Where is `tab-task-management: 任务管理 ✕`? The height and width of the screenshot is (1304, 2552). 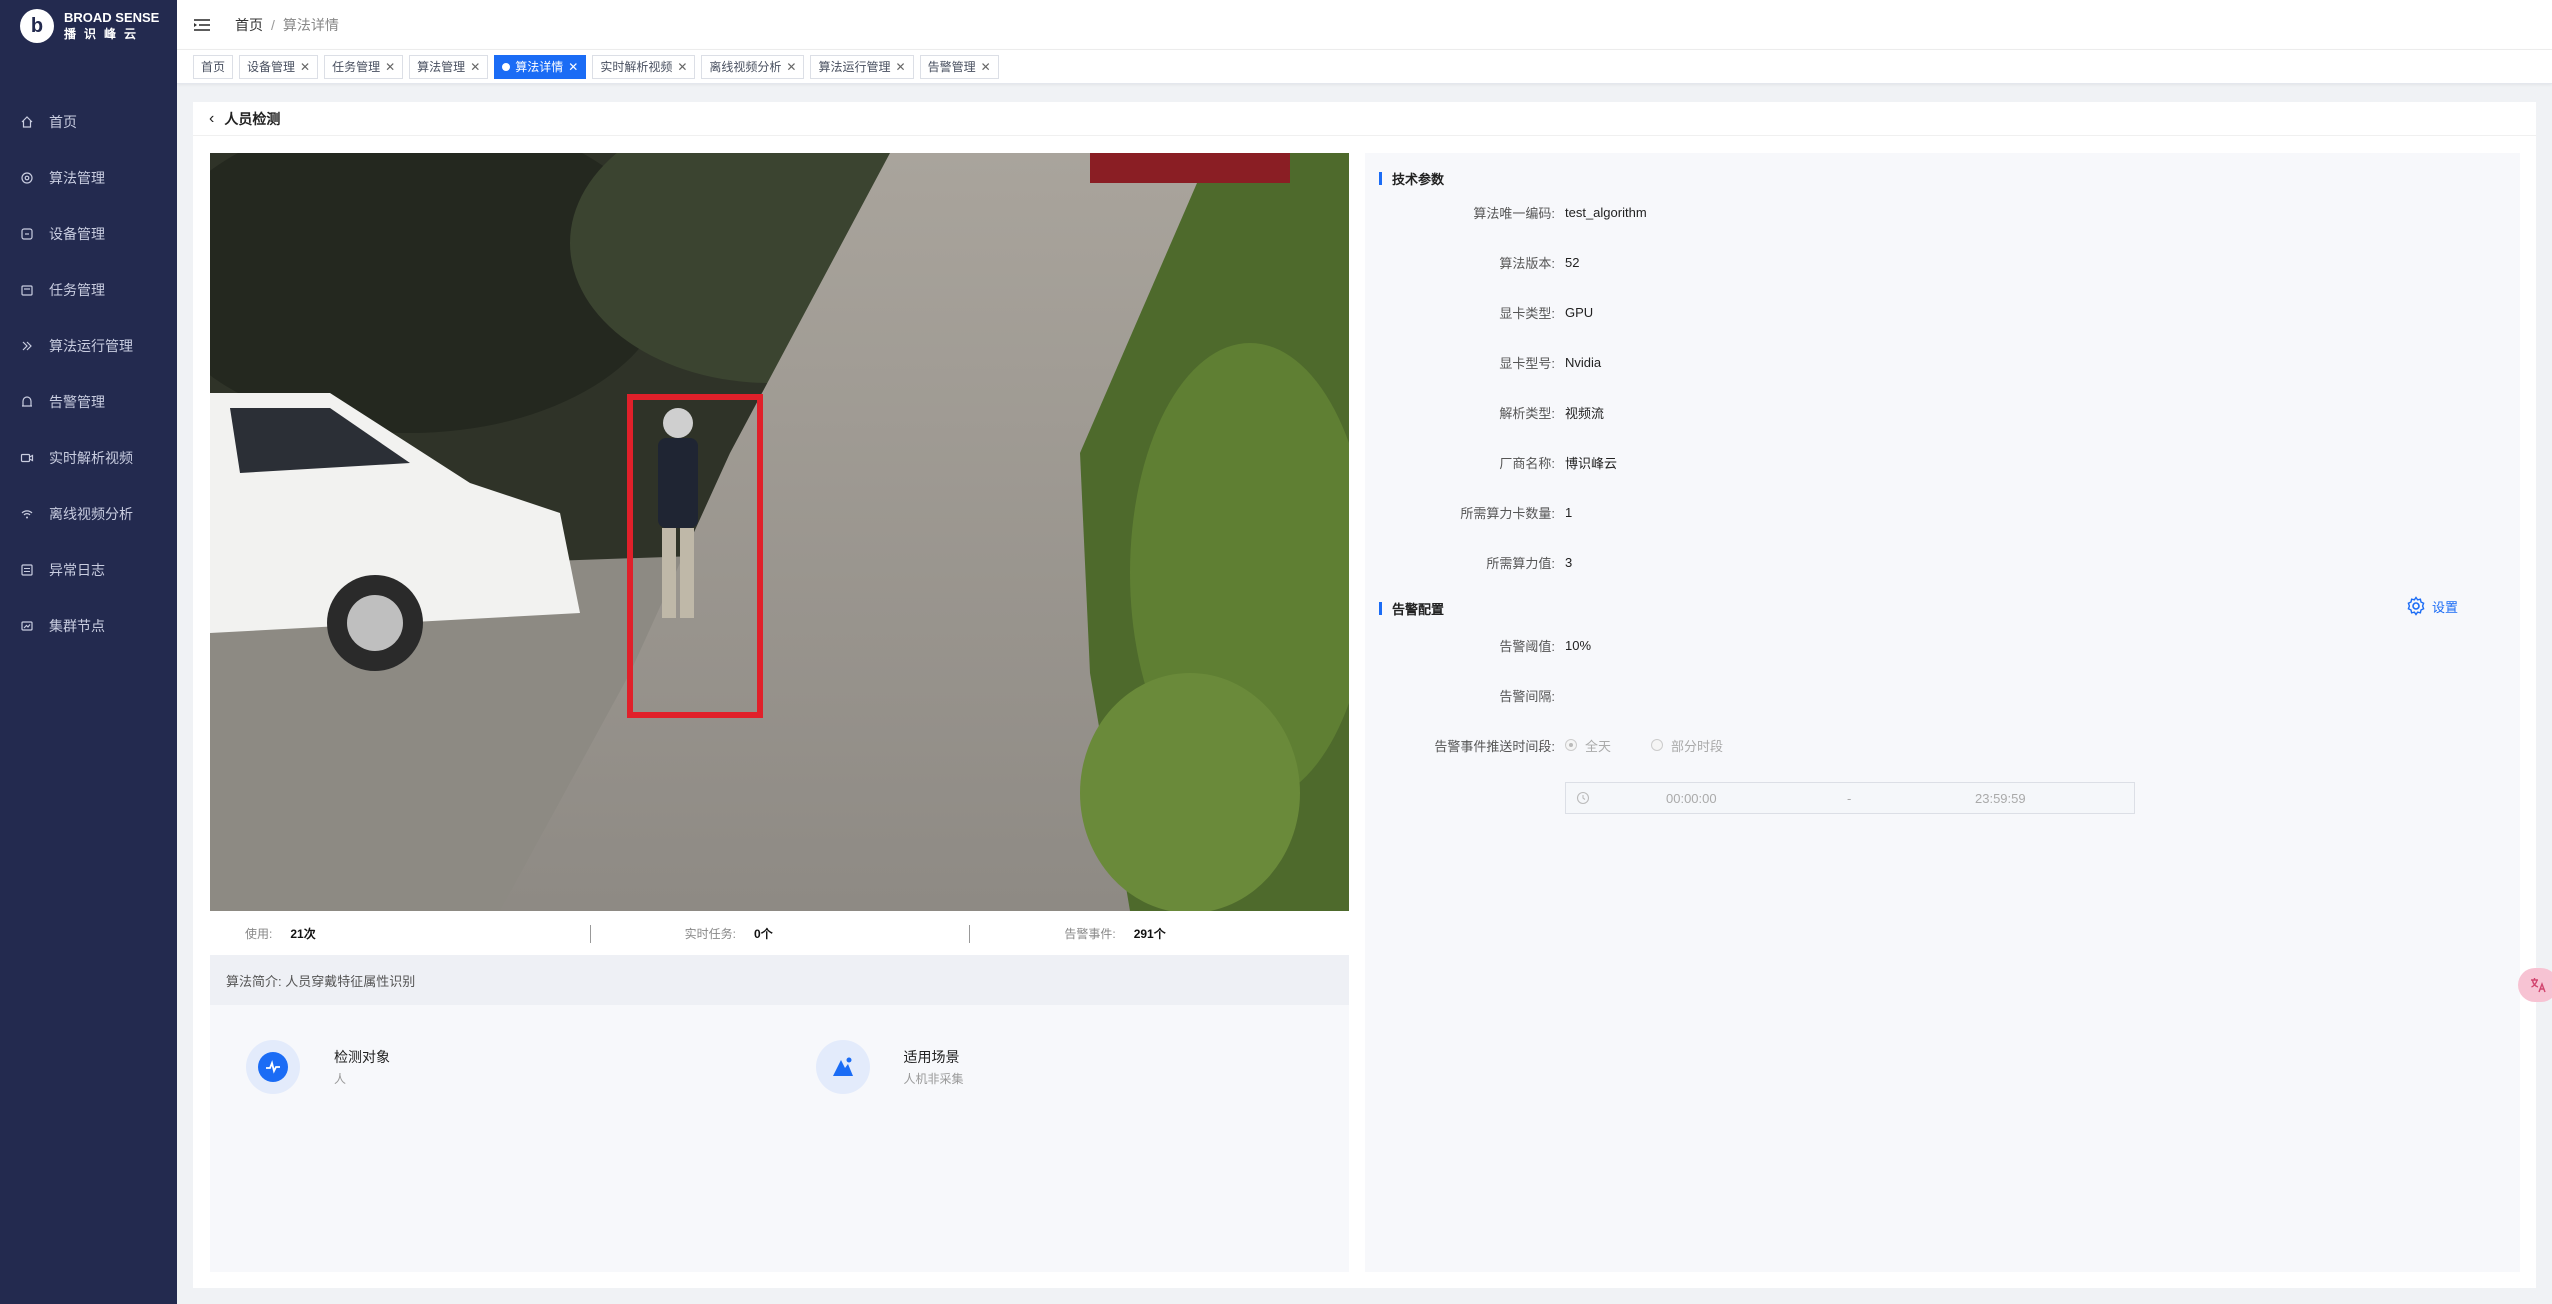
tab-task-management: 任务管理 ✕ is located at coordinates (364, 66).